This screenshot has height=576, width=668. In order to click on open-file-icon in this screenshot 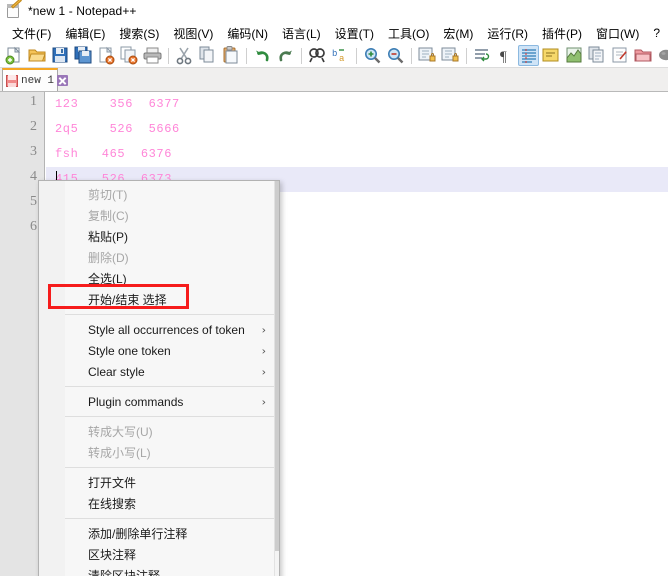, I will do `click(37, 55)`.